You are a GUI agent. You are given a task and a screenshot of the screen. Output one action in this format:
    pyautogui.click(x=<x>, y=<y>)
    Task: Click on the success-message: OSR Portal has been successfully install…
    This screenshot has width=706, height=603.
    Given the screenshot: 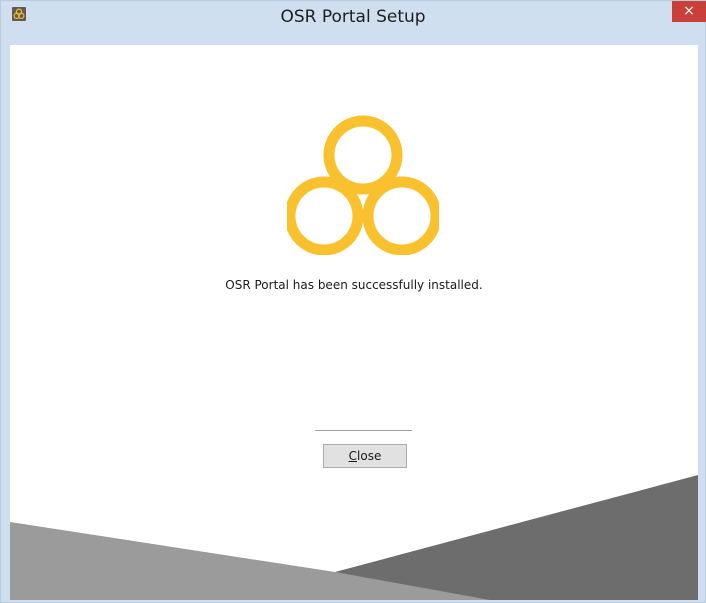 What is the action you would take?
    pyautogui.click(x=354, y=285)
    